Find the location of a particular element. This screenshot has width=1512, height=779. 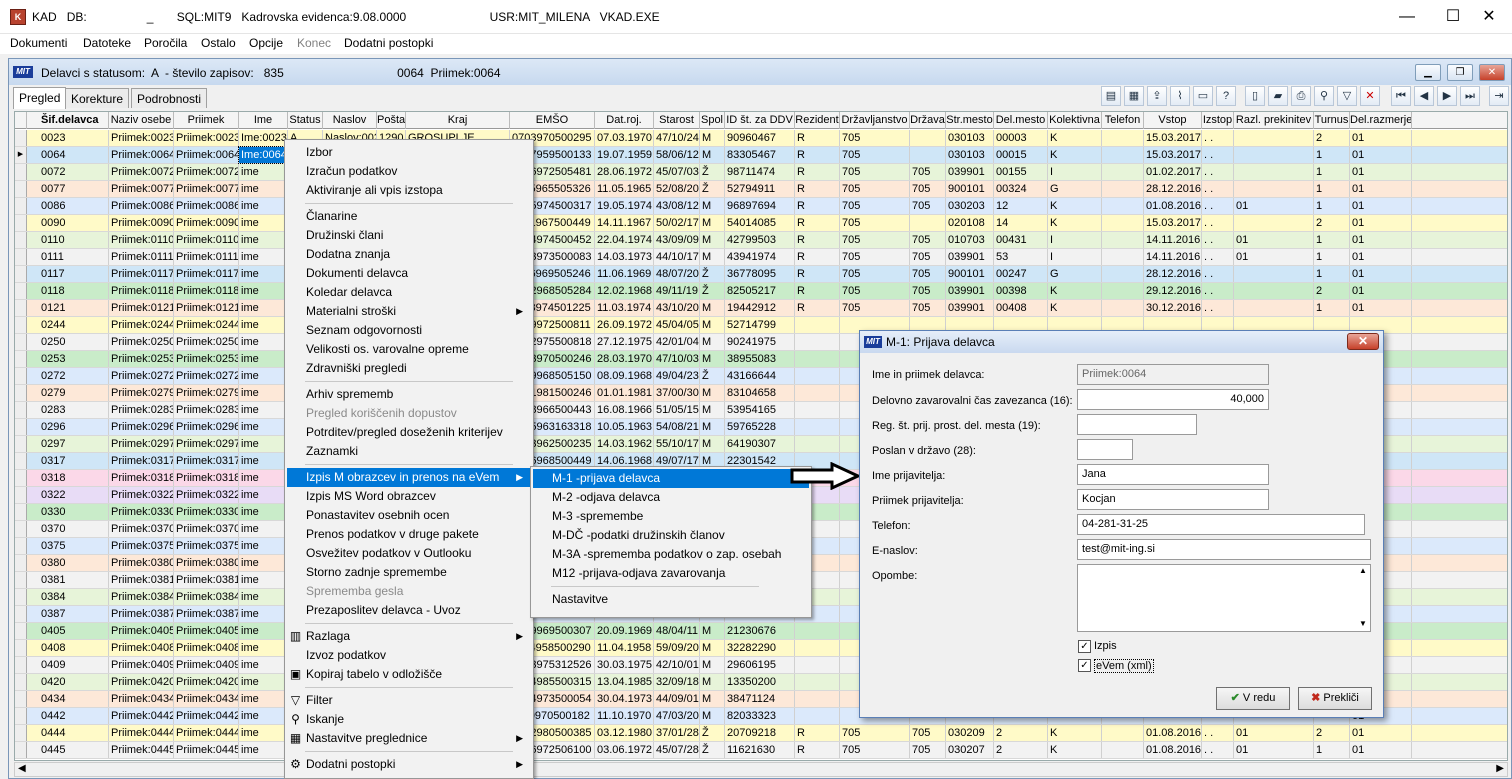

table-cell: Priimek:0253 is located at coordinates (206, 359).